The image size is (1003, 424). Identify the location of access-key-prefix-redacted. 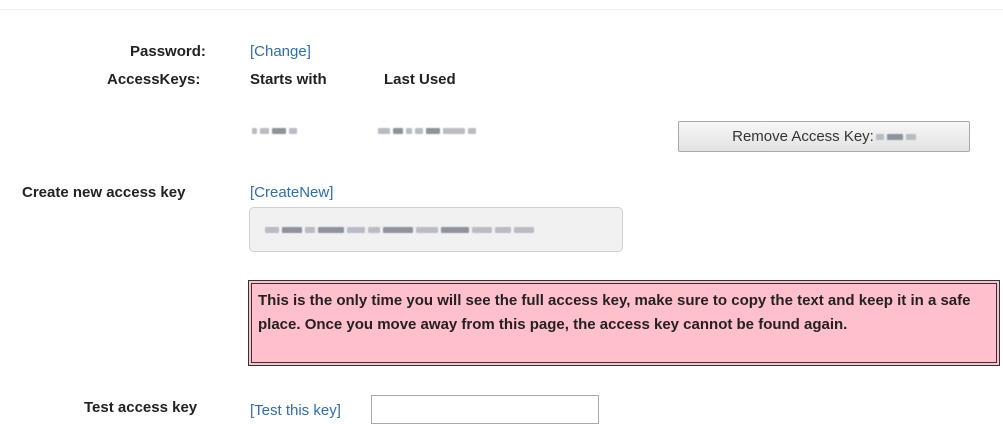
(274, 131).